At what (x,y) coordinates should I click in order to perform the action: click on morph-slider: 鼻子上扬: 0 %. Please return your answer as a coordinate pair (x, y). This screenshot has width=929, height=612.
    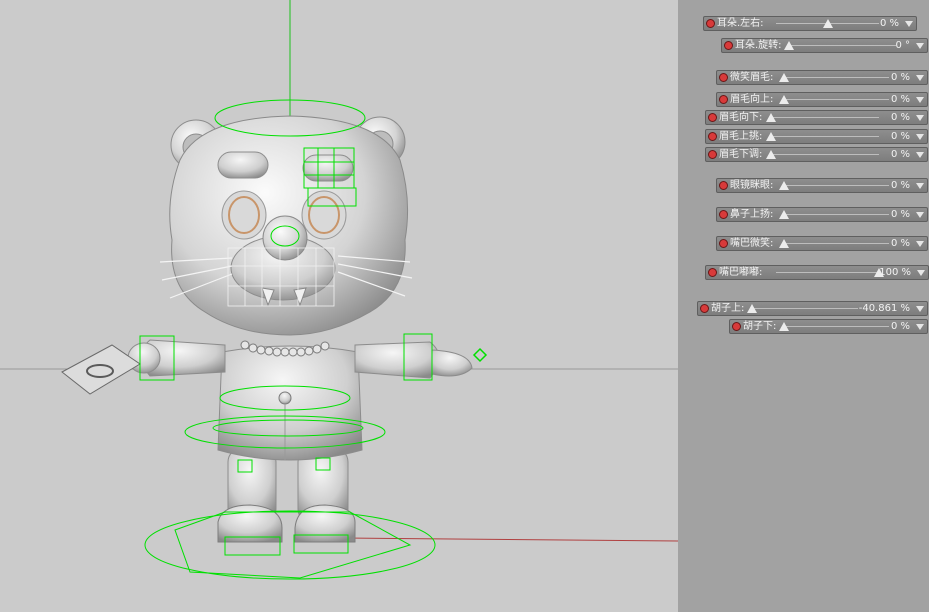
    Looking at the image, I should click on (822, 214).